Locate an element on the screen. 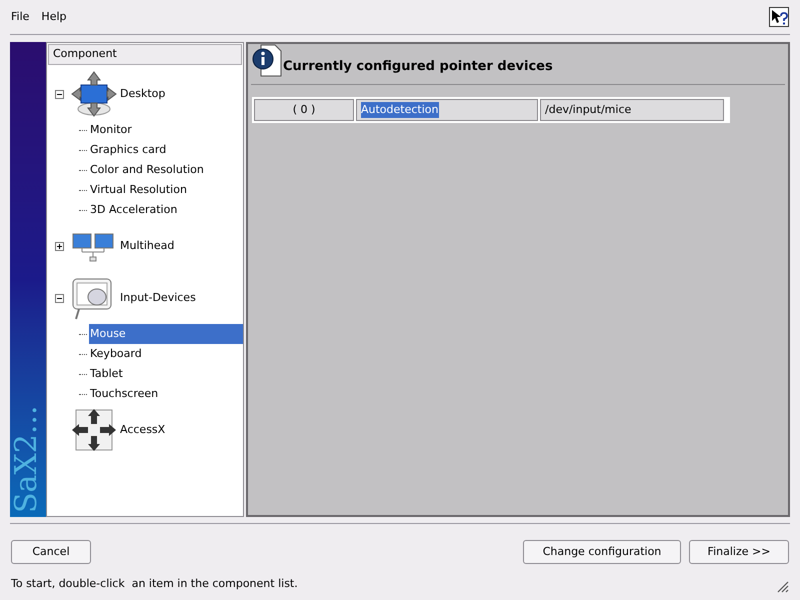 The width and height of the screenshot is (800, 600). keypad-arrows-icon is located at coordinates (94, 430).